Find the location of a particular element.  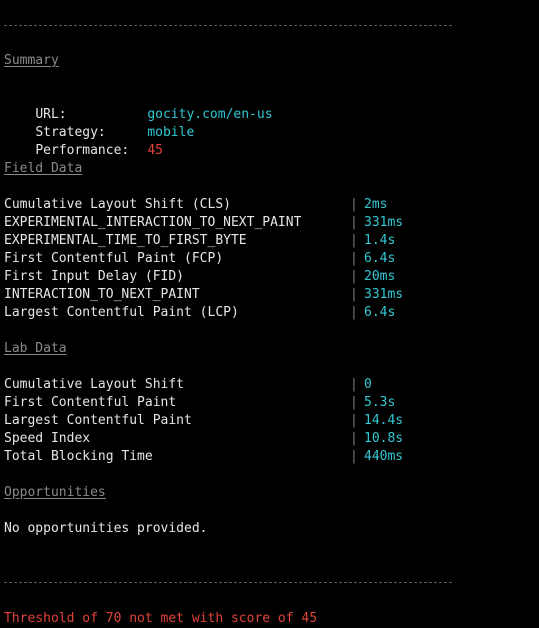

performance-line: Performance: 45 is located at coordinates (83, 141).